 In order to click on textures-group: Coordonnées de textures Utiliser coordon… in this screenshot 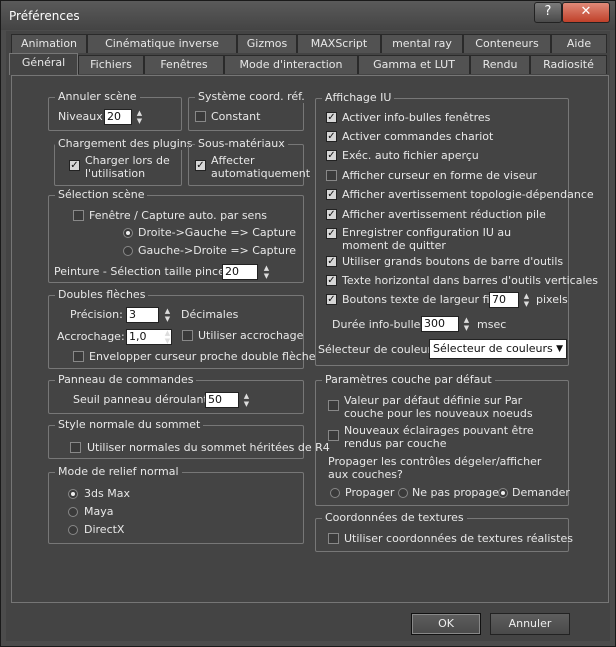, I will do `click(444, 531)`.